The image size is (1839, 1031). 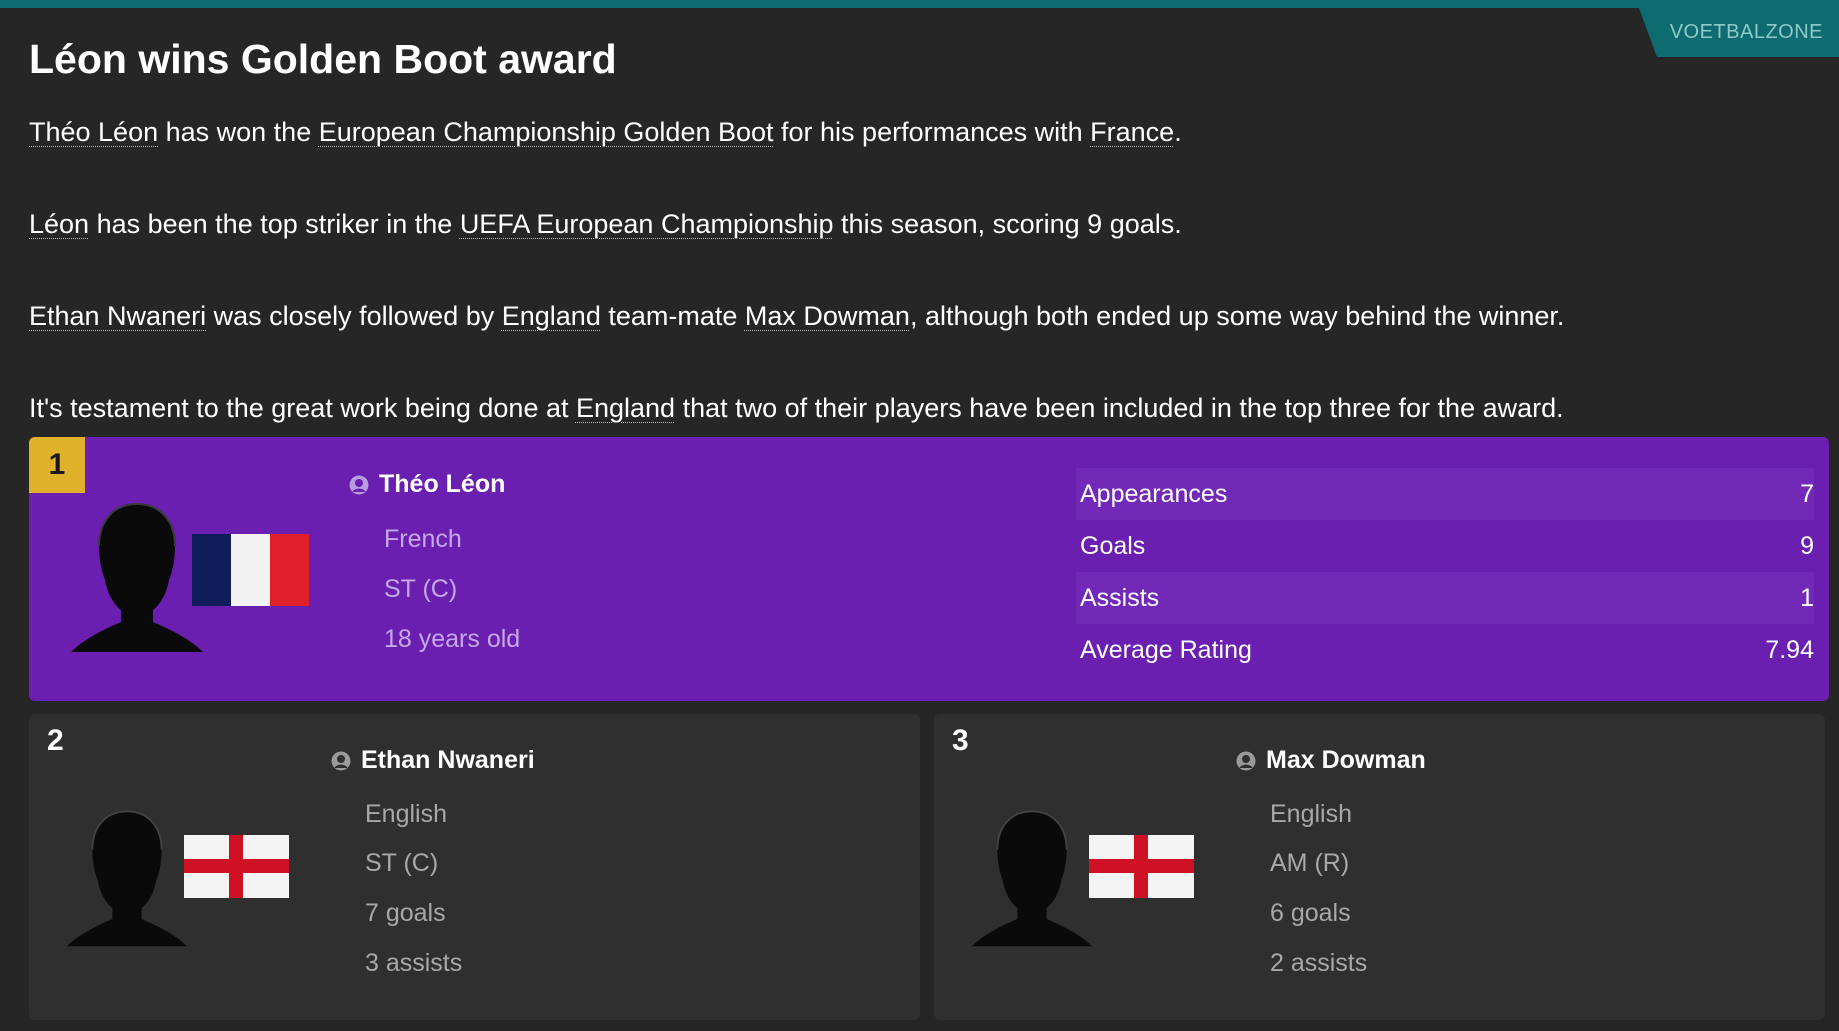 What do you see at coordinates (423, 539) in the screenshot?
I see `player-nationality: French` at bounding box center [423, 539].